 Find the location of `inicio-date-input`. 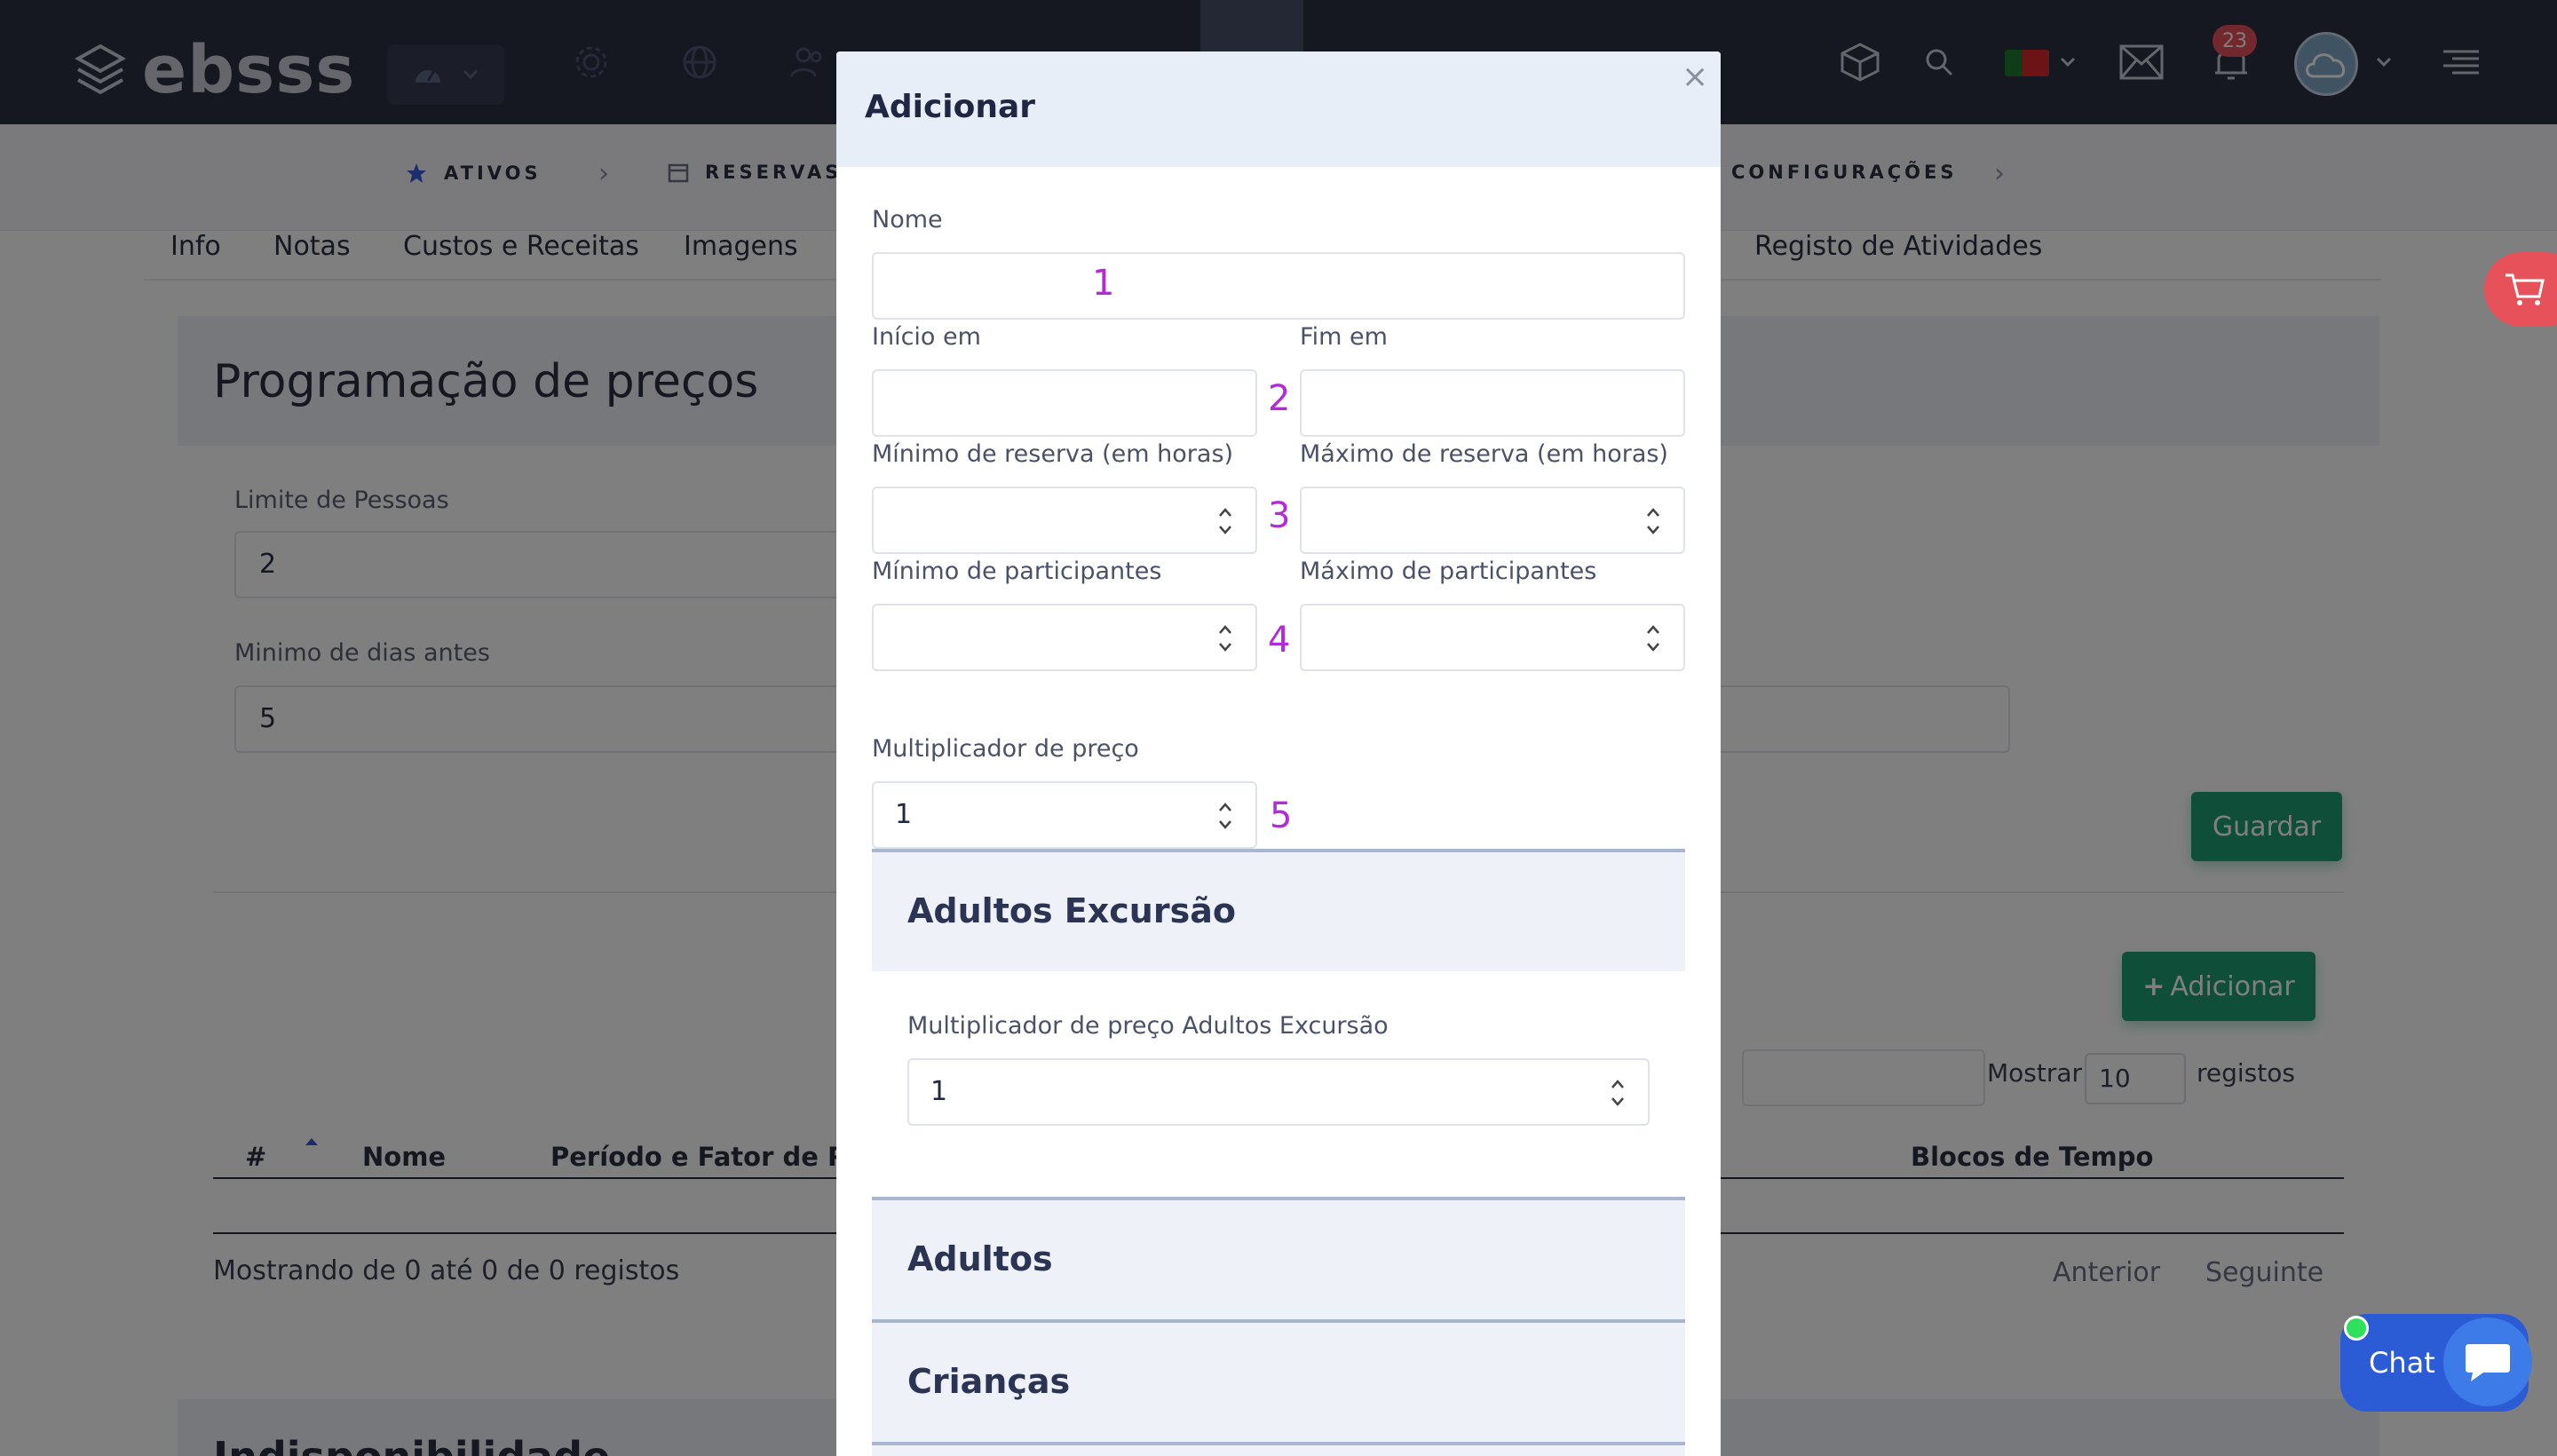

inicio-date-input is located at coordinates (1064, 403).